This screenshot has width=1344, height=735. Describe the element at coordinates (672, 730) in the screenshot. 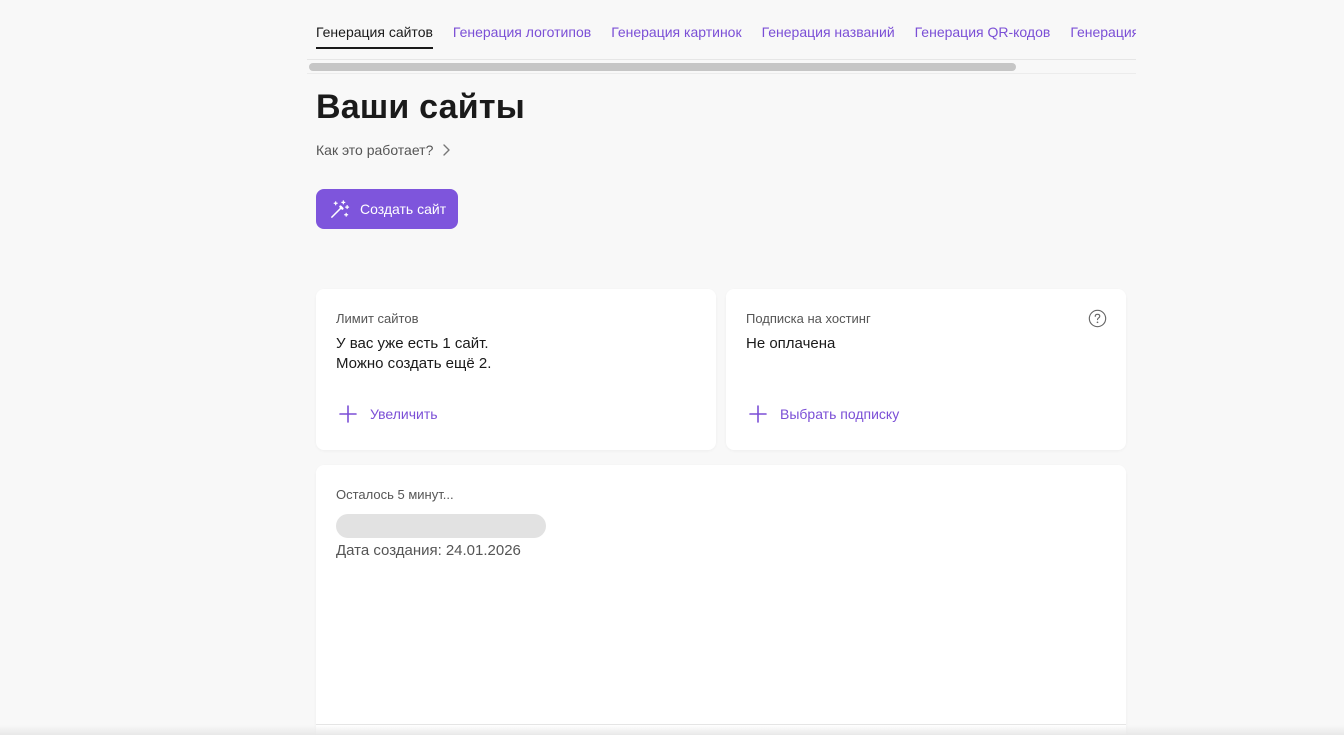

I see `bottom-fade` at that location.